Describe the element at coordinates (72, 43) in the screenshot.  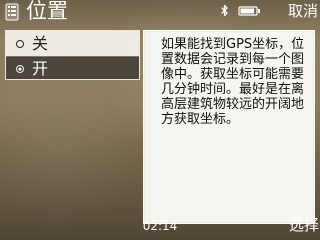
I see `option-off: 关` at that location.